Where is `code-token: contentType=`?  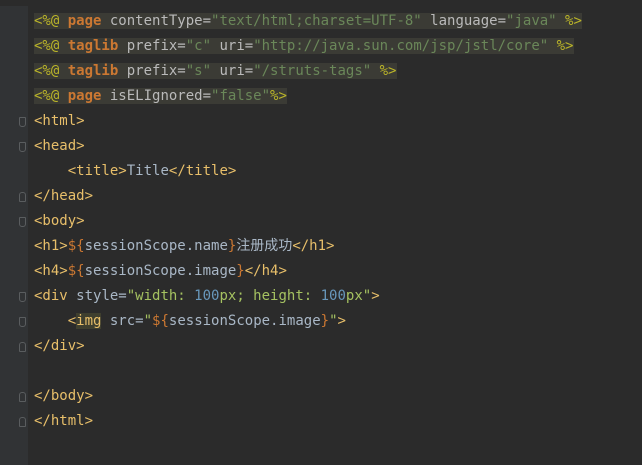
code-token: contentType= is located at coordinates (156, 21).